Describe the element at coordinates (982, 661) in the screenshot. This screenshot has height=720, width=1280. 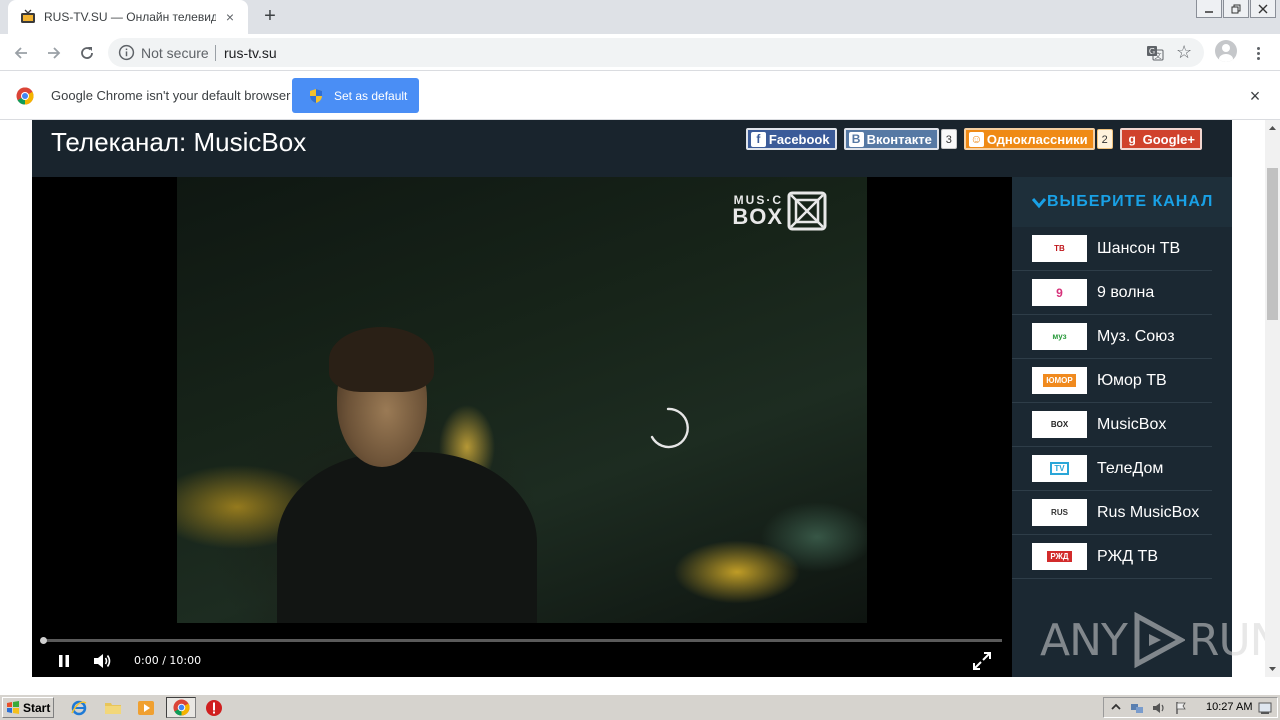
I see `fullscreen-icon` at that location.